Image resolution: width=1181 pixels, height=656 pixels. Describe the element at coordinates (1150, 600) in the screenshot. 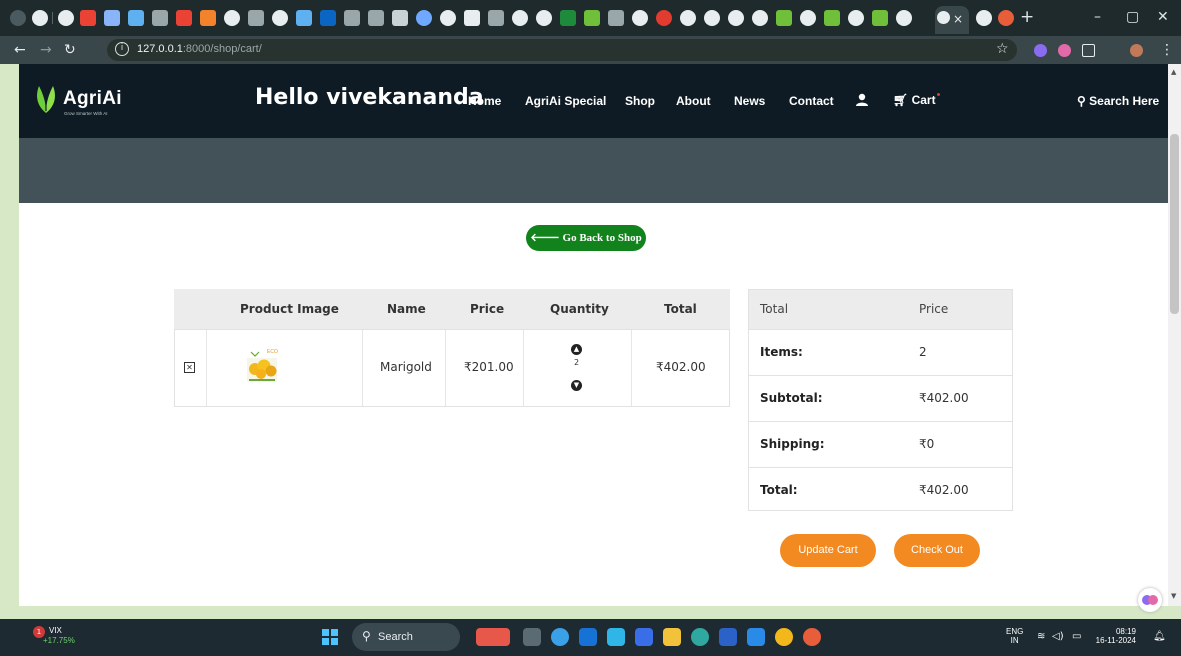

I see `floating-assistant-icon` at that location.